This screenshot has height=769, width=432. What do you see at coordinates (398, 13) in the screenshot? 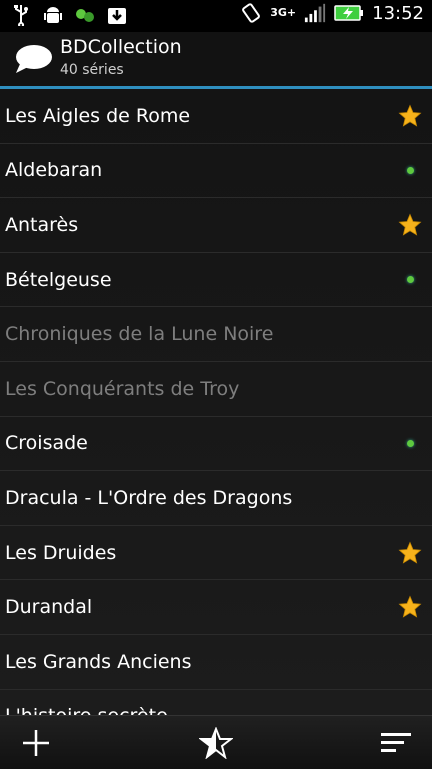
I see `clock: 13:52` at bounding box center [398, 13].